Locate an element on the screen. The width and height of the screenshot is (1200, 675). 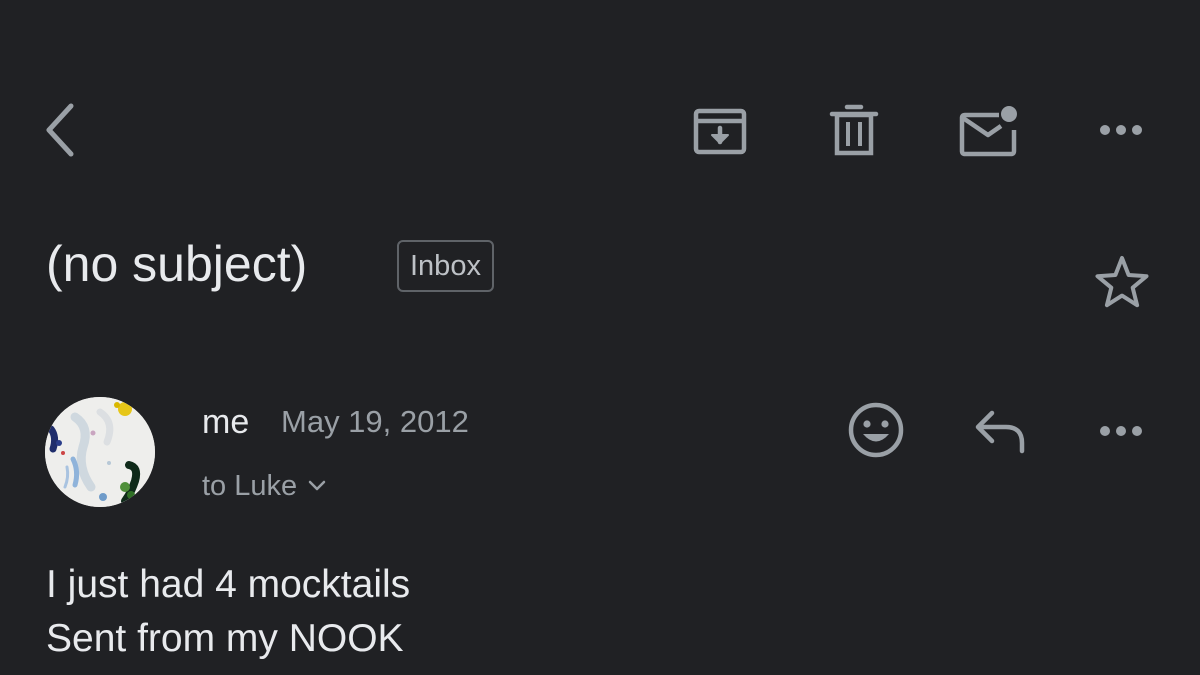
avatar-image is located at coordinates (100, 452).